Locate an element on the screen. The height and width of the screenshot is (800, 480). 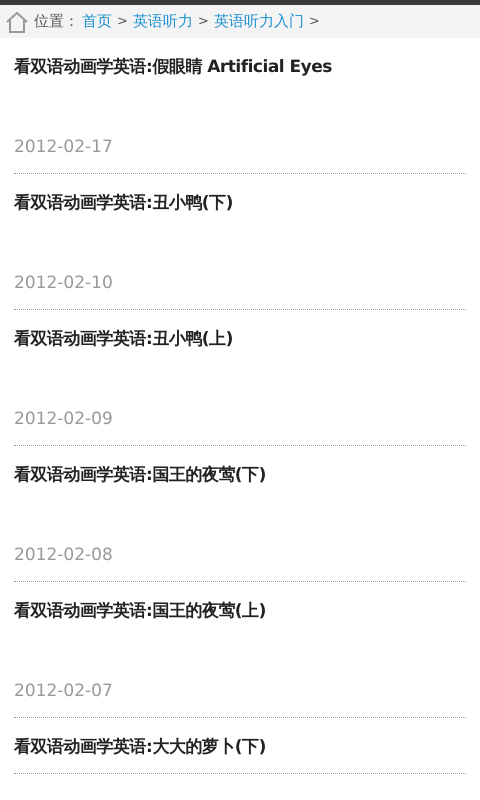
article-title: 看双语动画学英语:假眼睛 Artificial Eyes is located at coordinates (240, 67).